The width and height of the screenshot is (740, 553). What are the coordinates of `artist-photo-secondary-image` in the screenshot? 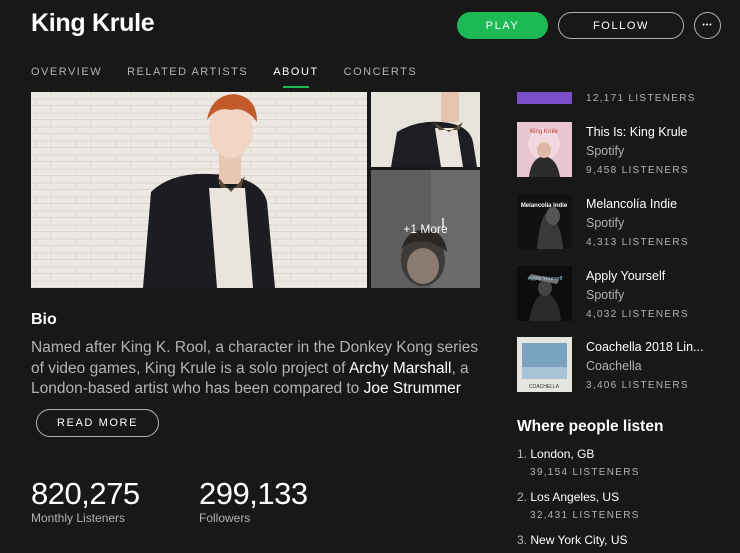 It's located at (425, 129).